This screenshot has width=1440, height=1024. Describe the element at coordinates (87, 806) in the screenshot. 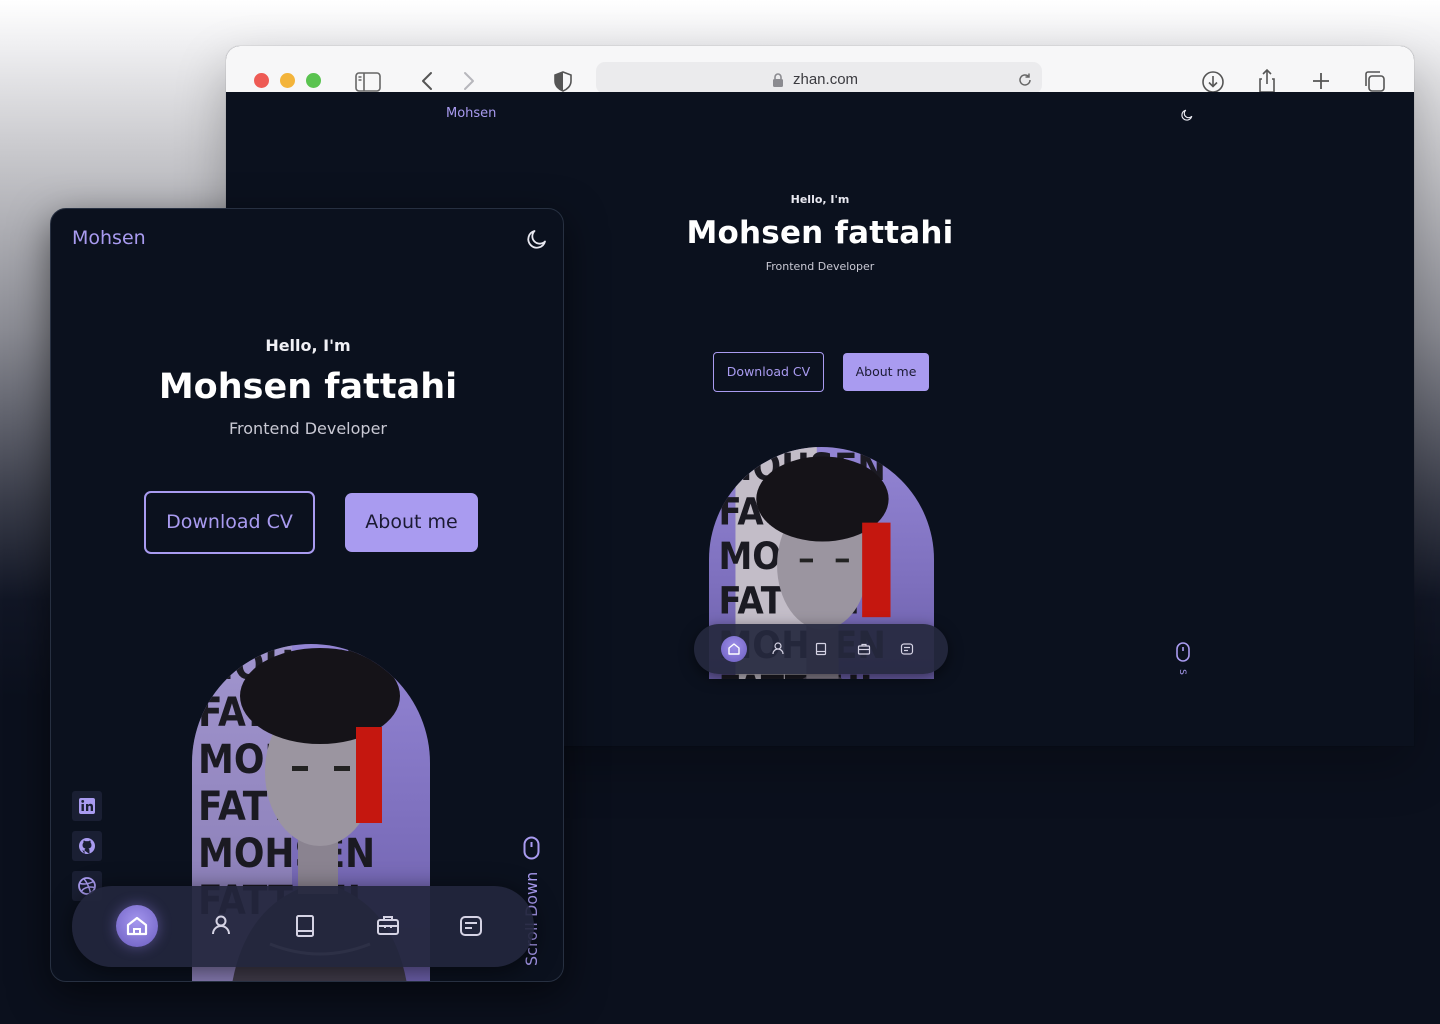

I see `linkedin-icon` at that location.